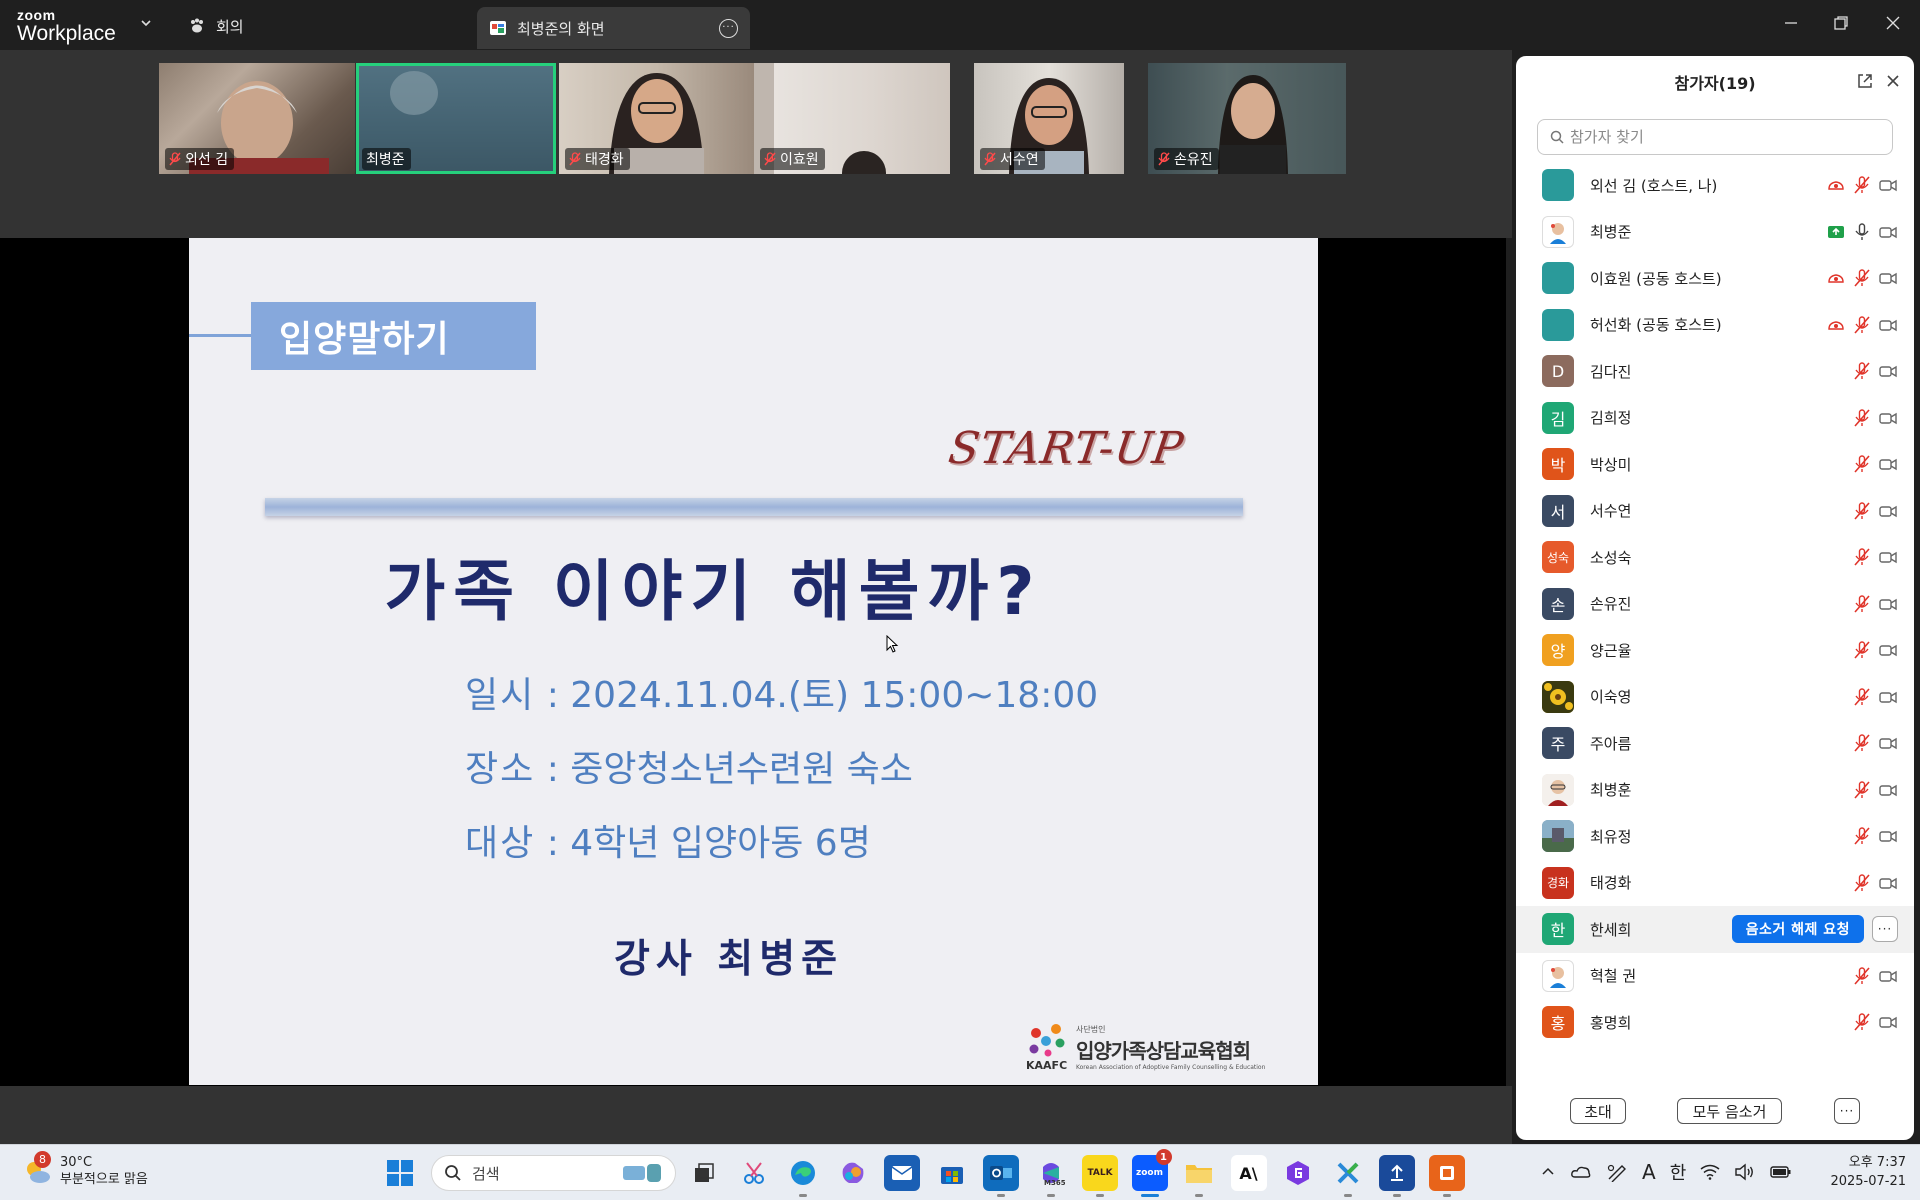 This screenshot has height=1200, width=1920. Describe the element at coordinates (1745, 1172) in the screenshot. I see `volume-icon` at that location.